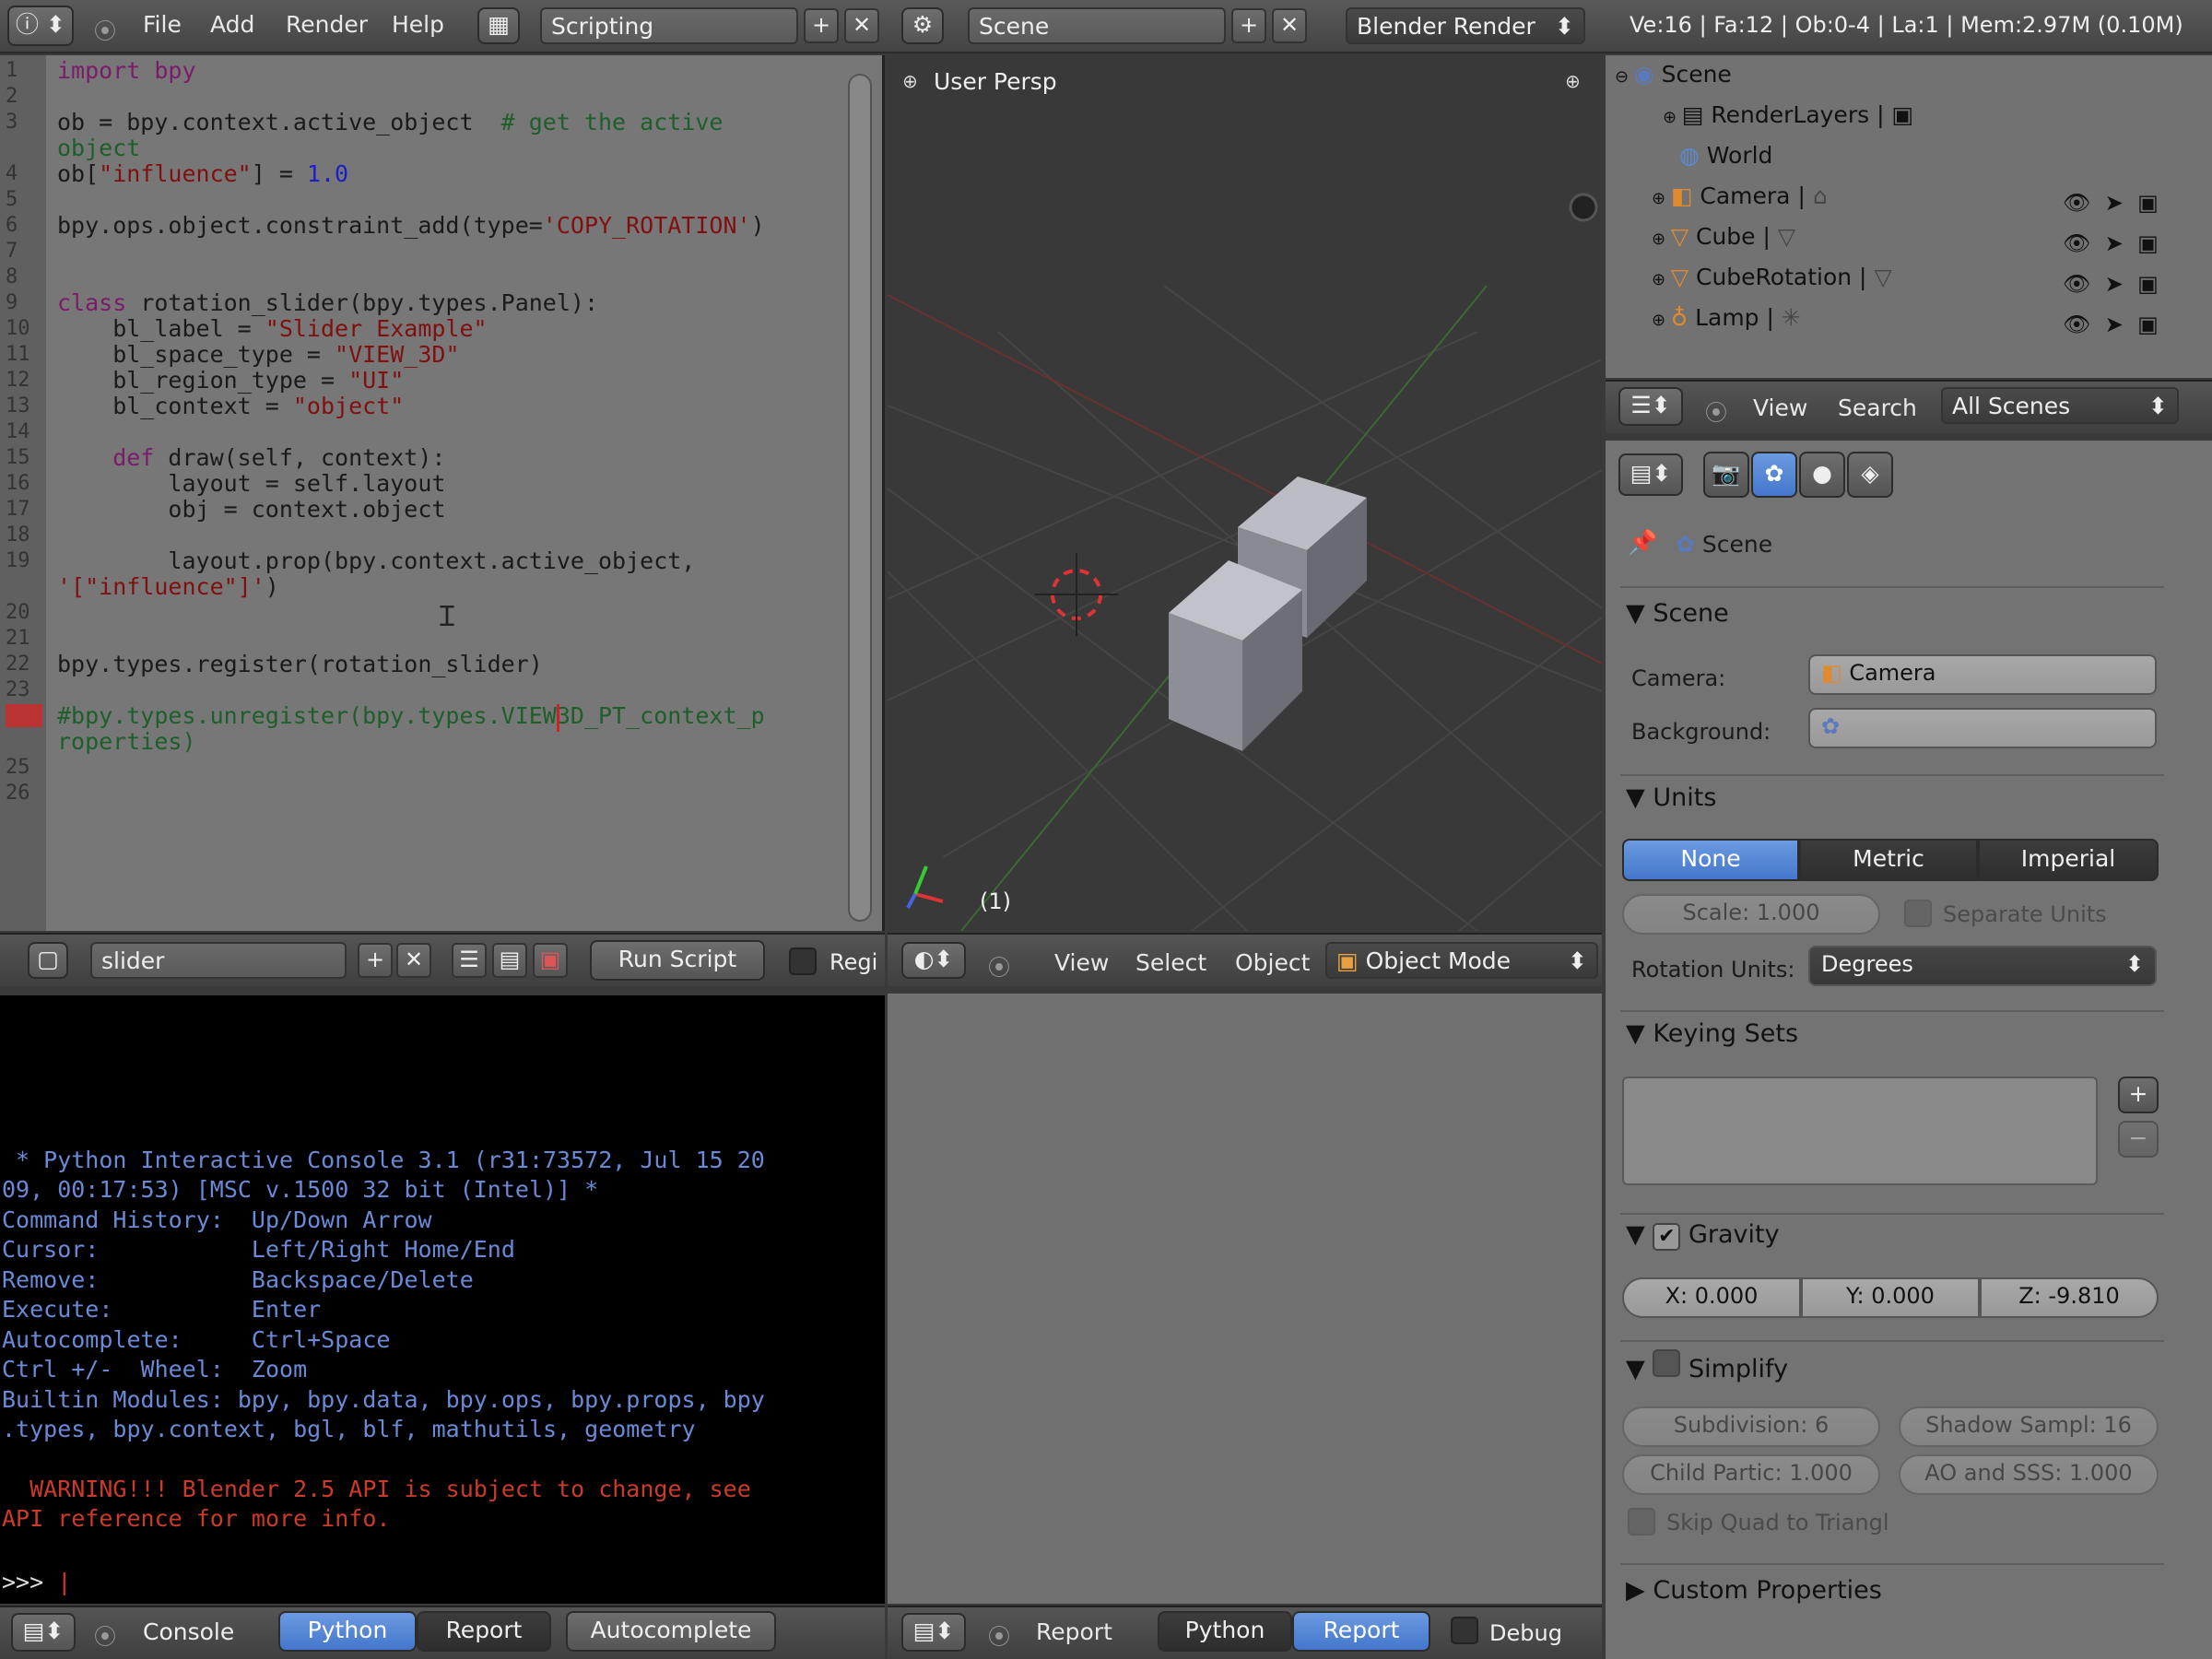 This screenshot has width=2212, height=1659. Describe the element at coordinates (1754, 1590) in the screenshot. I see `panel-header-custom-properties: ▶ Custom Properties` at that location.